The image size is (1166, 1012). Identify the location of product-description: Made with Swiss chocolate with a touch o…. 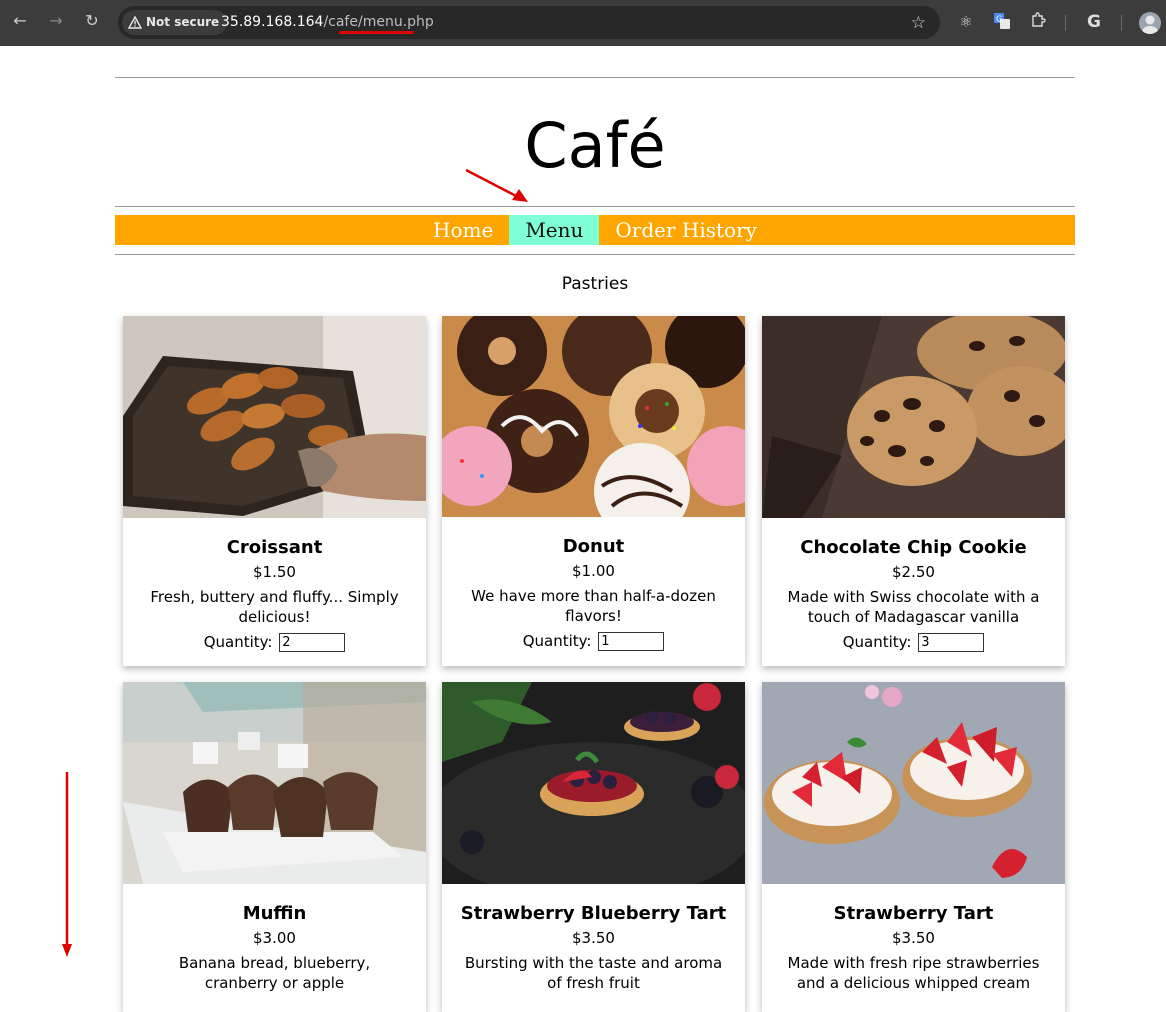
(913, 607).